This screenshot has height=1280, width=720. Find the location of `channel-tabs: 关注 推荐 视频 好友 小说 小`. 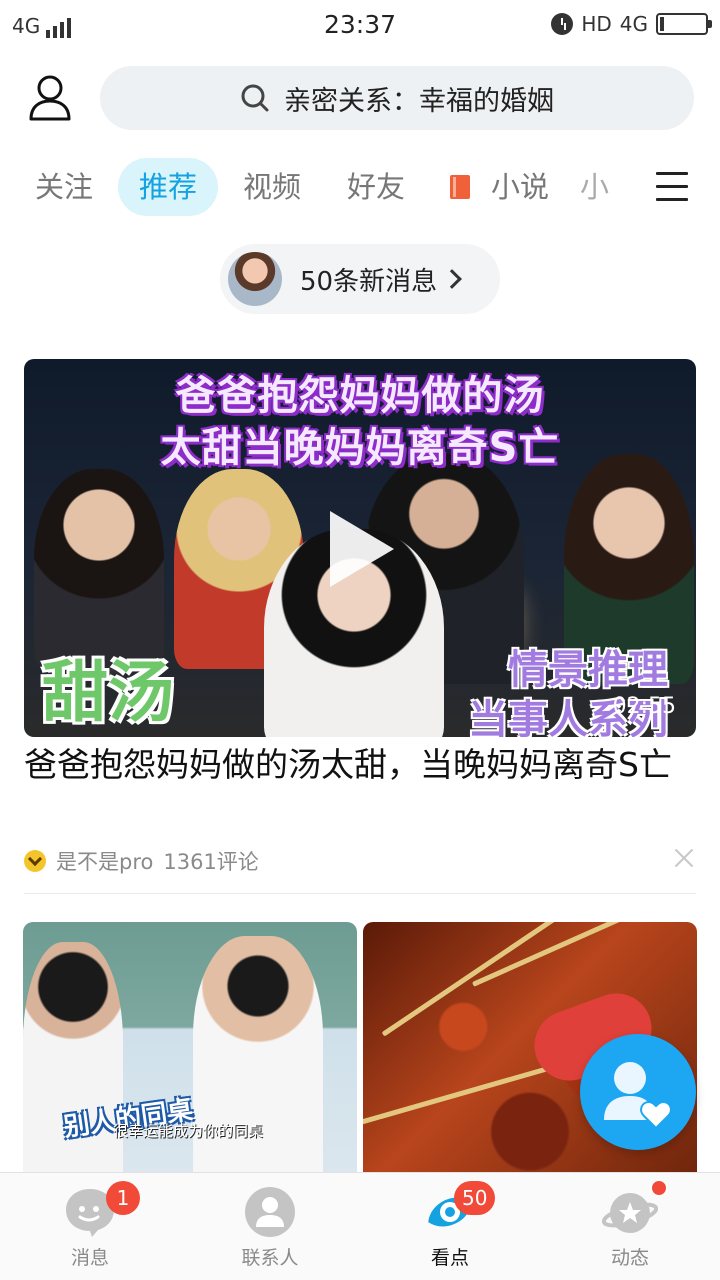

channel-tabs: 关注 推荐 视频 好友 小说 小 is located at coordinates (360, 189).